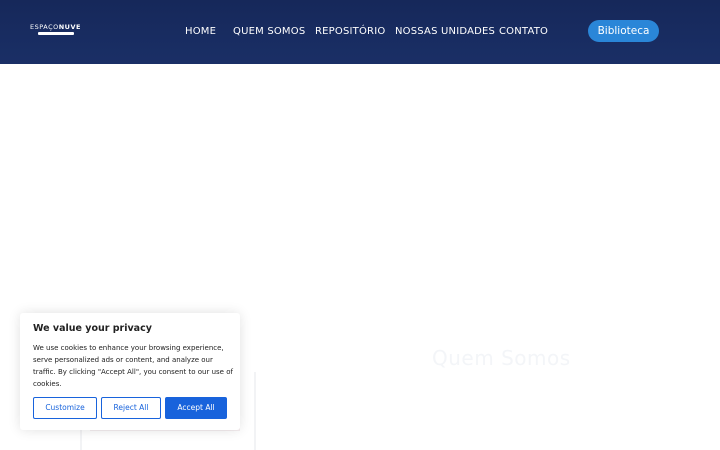  What do you see at coordinates (501, 358) in the screenshot?
I see `section-heading: Quem Somos` at bounding box center [501, 358].